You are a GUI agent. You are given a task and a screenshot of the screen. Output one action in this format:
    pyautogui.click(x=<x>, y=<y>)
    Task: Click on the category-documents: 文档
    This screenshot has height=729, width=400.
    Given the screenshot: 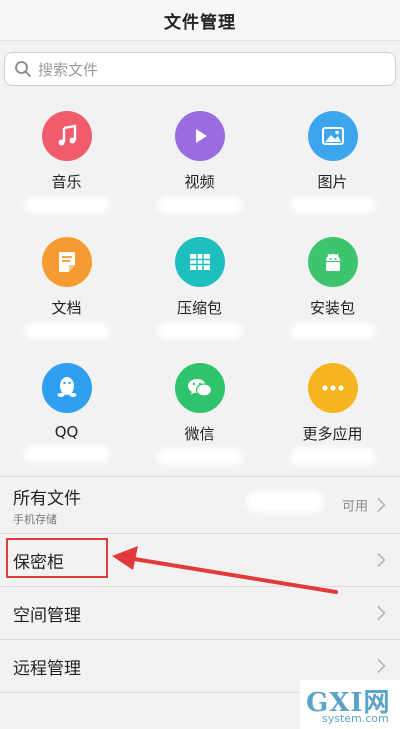 What is the action you would take?
    pyautogui.click(x=66, y=285)
    